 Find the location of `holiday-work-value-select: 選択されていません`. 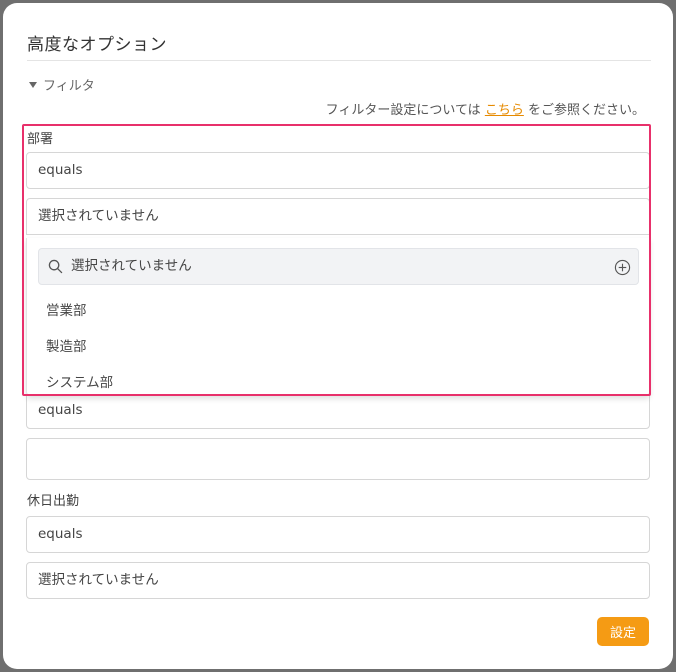

holiday-work-value-select: 選択されていません is located at coordinates (338, 580).